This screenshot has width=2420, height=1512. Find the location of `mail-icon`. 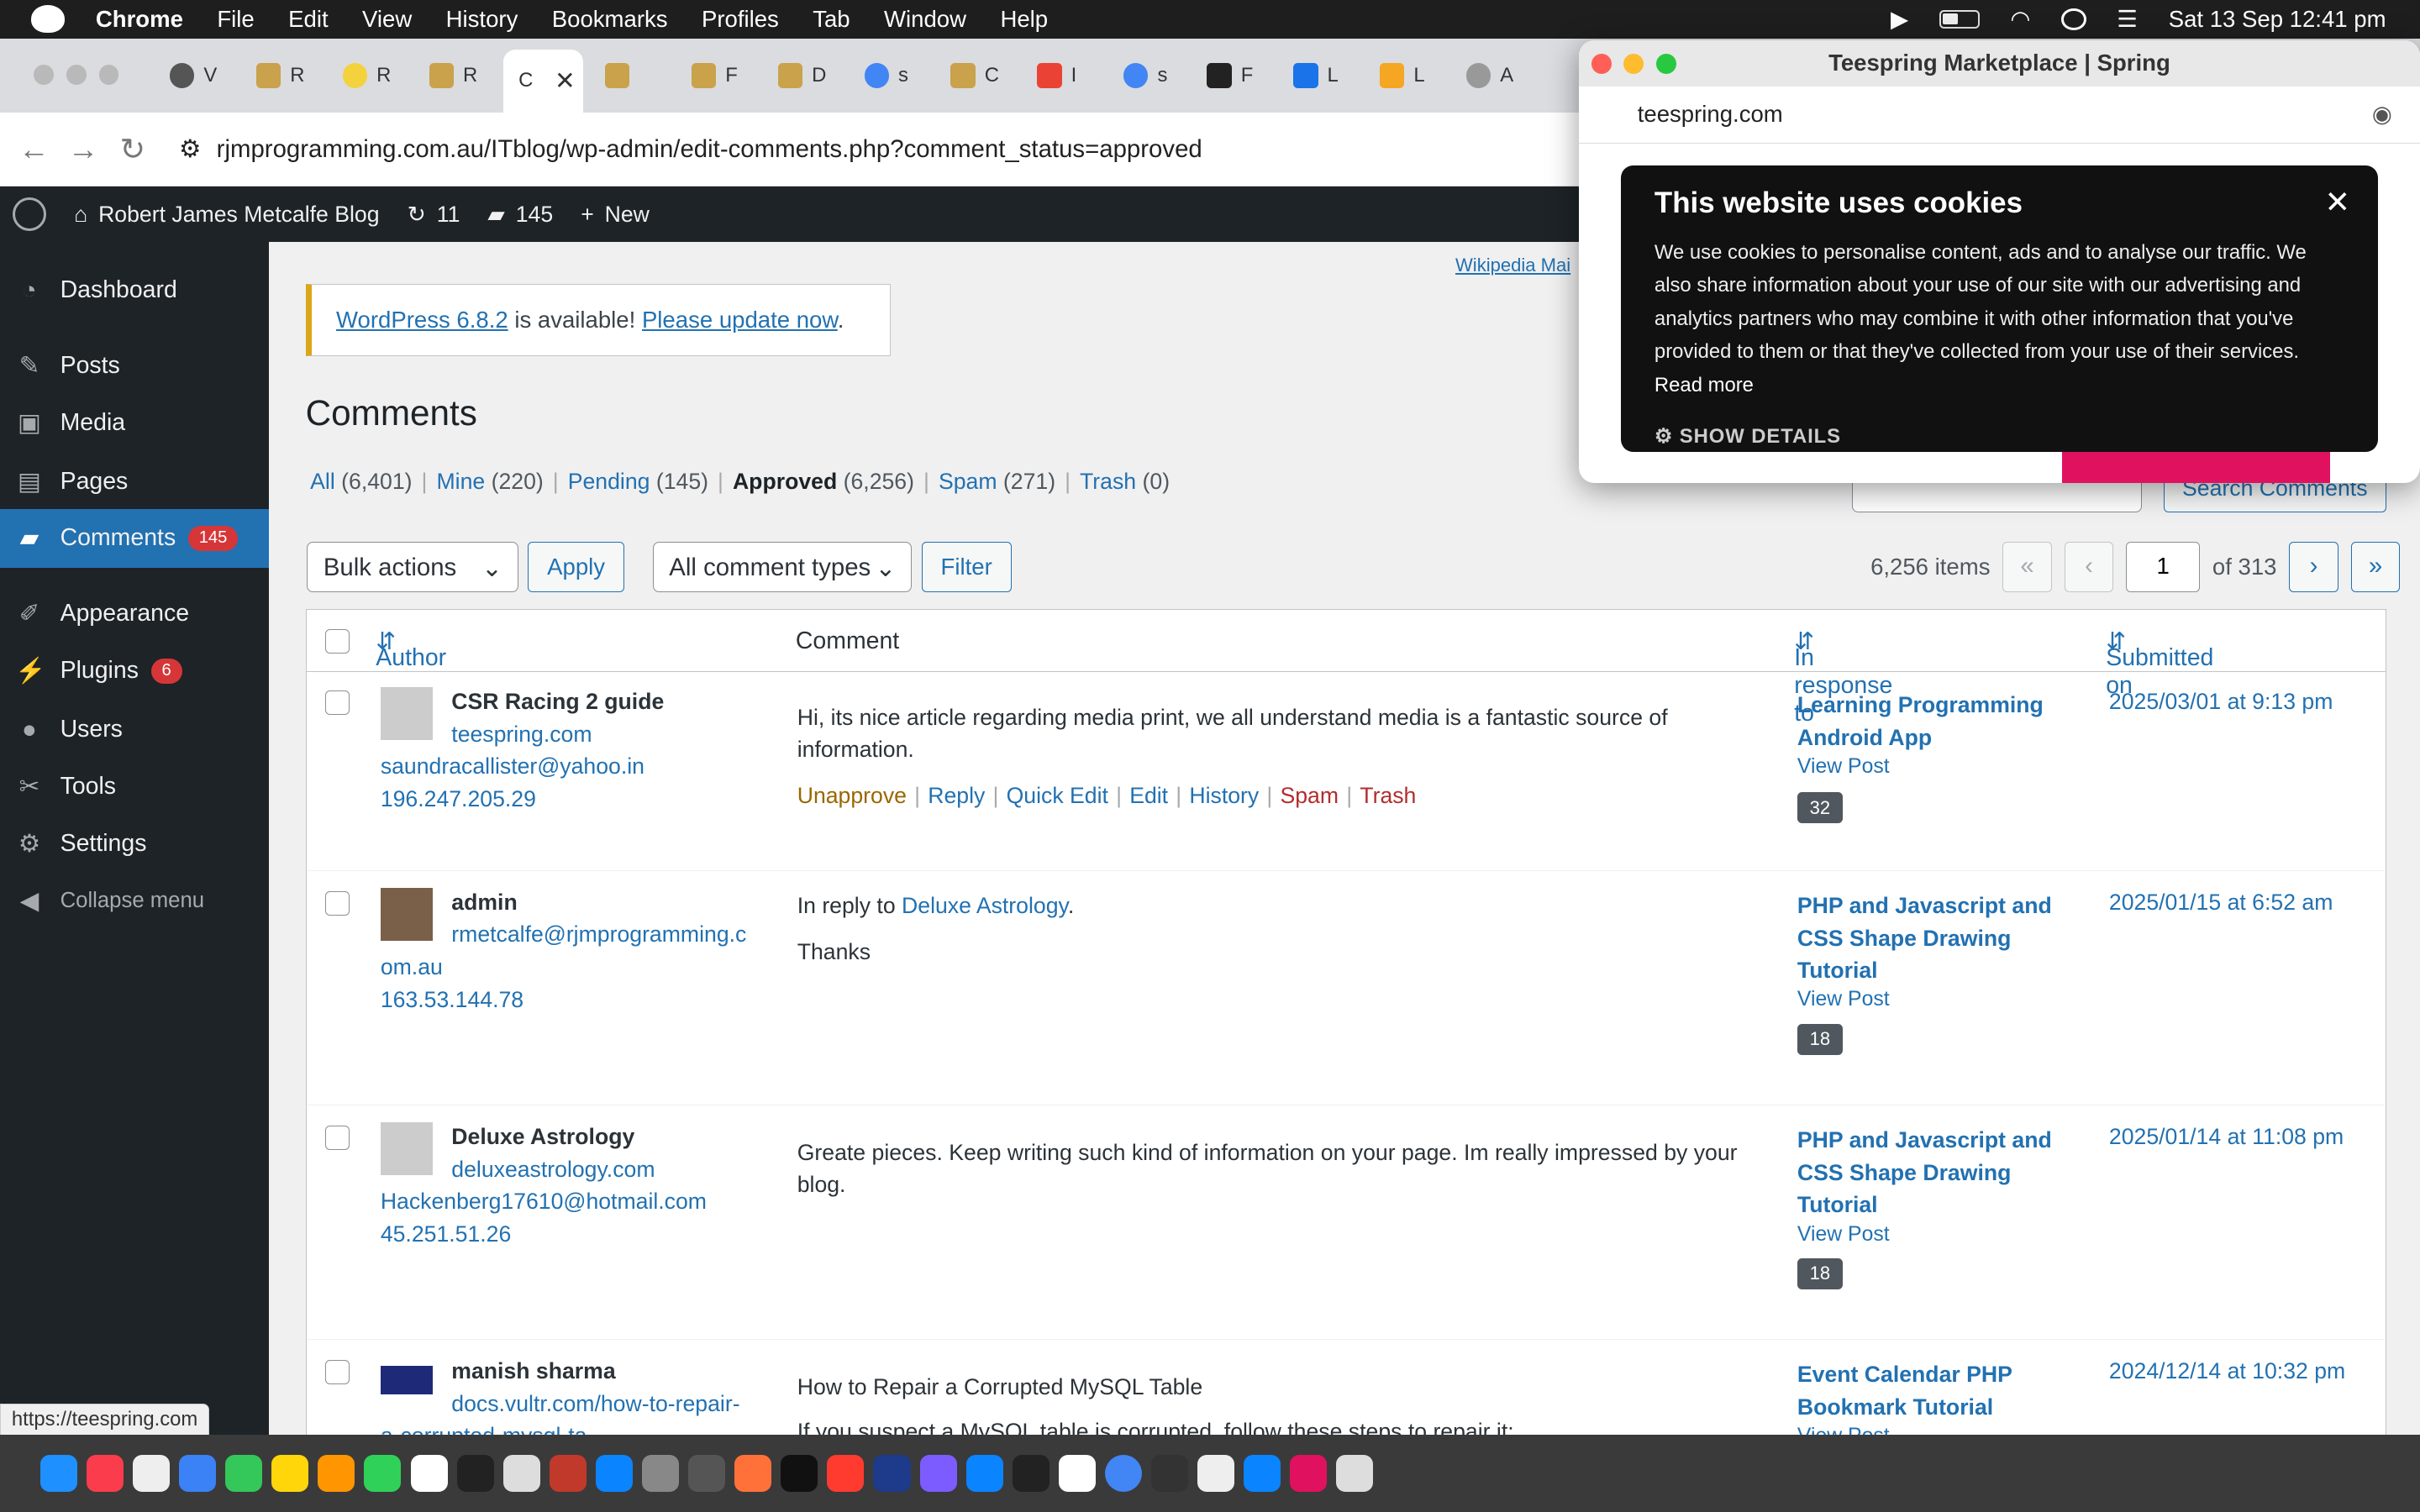

mail-icon is located at coordinates (198, 1474).